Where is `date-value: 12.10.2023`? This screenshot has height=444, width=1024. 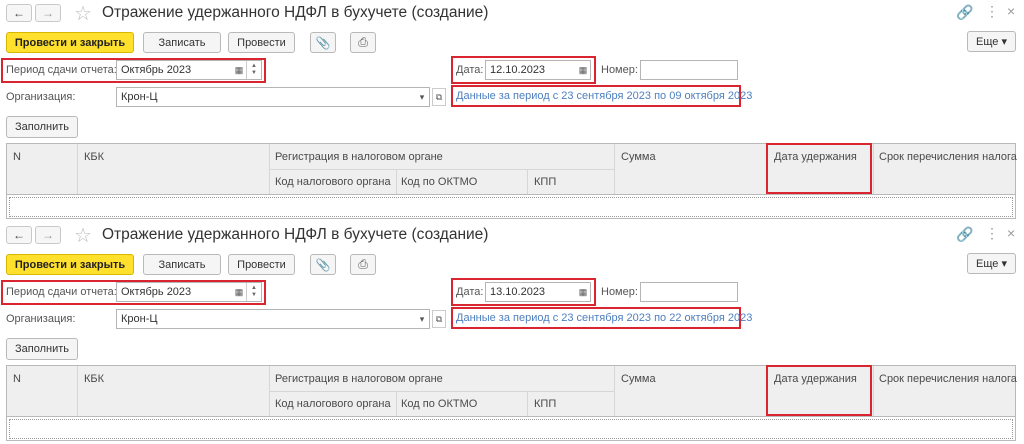
date-value: 12.10.2023 is located at coordinates (518, 70).